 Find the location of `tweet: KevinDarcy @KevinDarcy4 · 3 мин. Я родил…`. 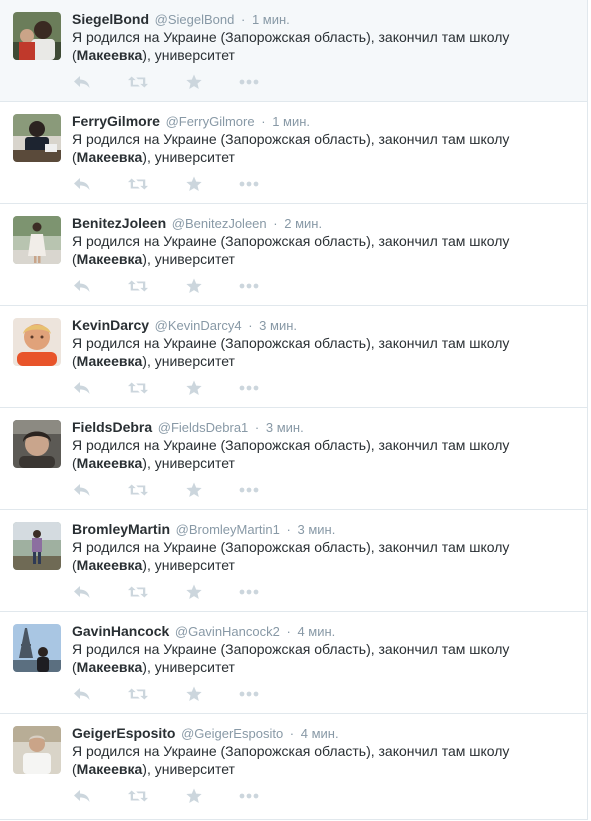

tweet: KevinDarcy @KevinDarcy4 · 3 мин. Я родил… is located at coordinates (293, 357).